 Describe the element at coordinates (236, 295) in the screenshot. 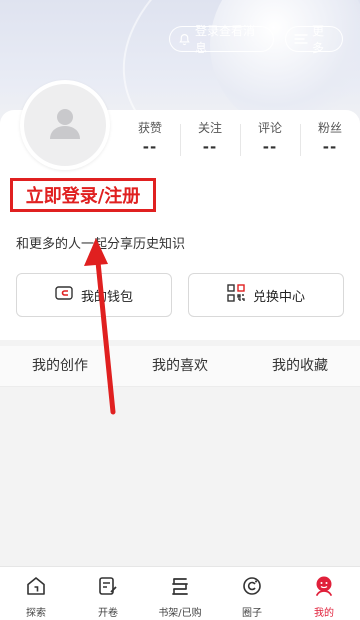

I see `qr-code-icon` at that location.